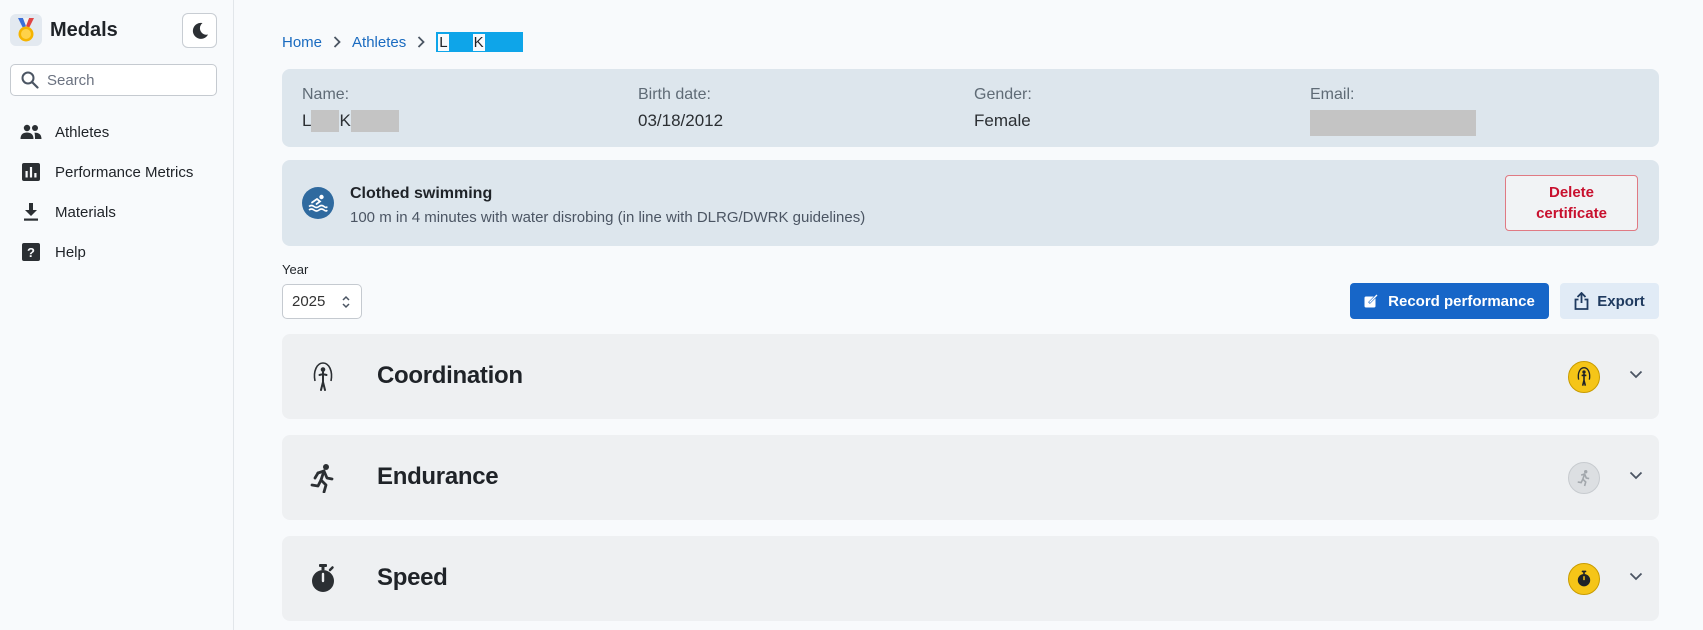 The width and height of the screenshot is (1703, 630). I want to click on breadcrumb-home-link: Home, so click(302, 42).